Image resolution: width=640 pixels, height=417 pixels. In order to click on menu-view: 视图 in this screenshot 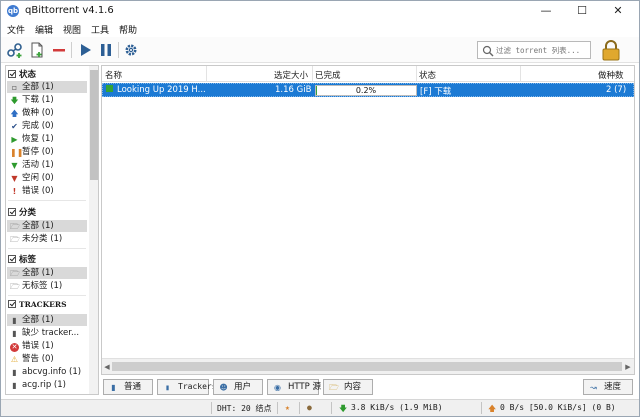, I will do `click(72, 29)`.